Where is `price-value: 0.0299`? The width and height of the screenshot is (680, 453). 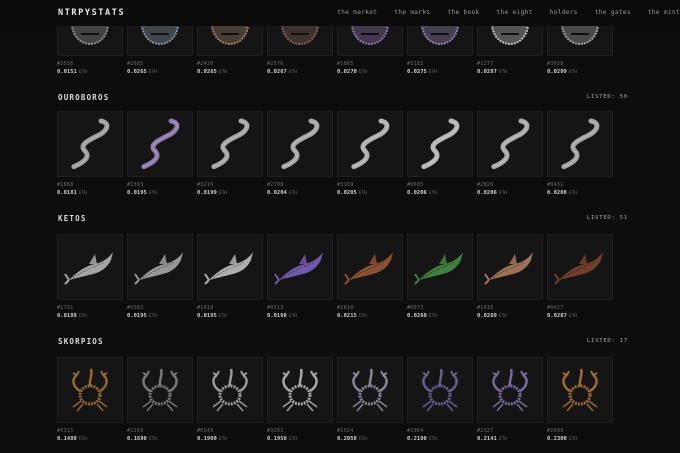
price-value: 0.0299 is located at coordinates (557, 72).